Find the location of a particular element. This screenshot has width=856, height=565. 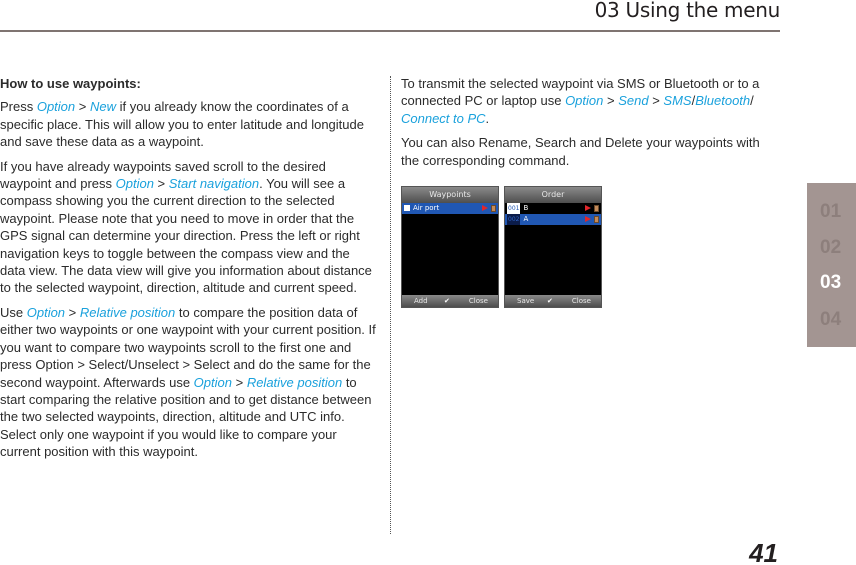

text: Press is located at coordinates (18, 107).